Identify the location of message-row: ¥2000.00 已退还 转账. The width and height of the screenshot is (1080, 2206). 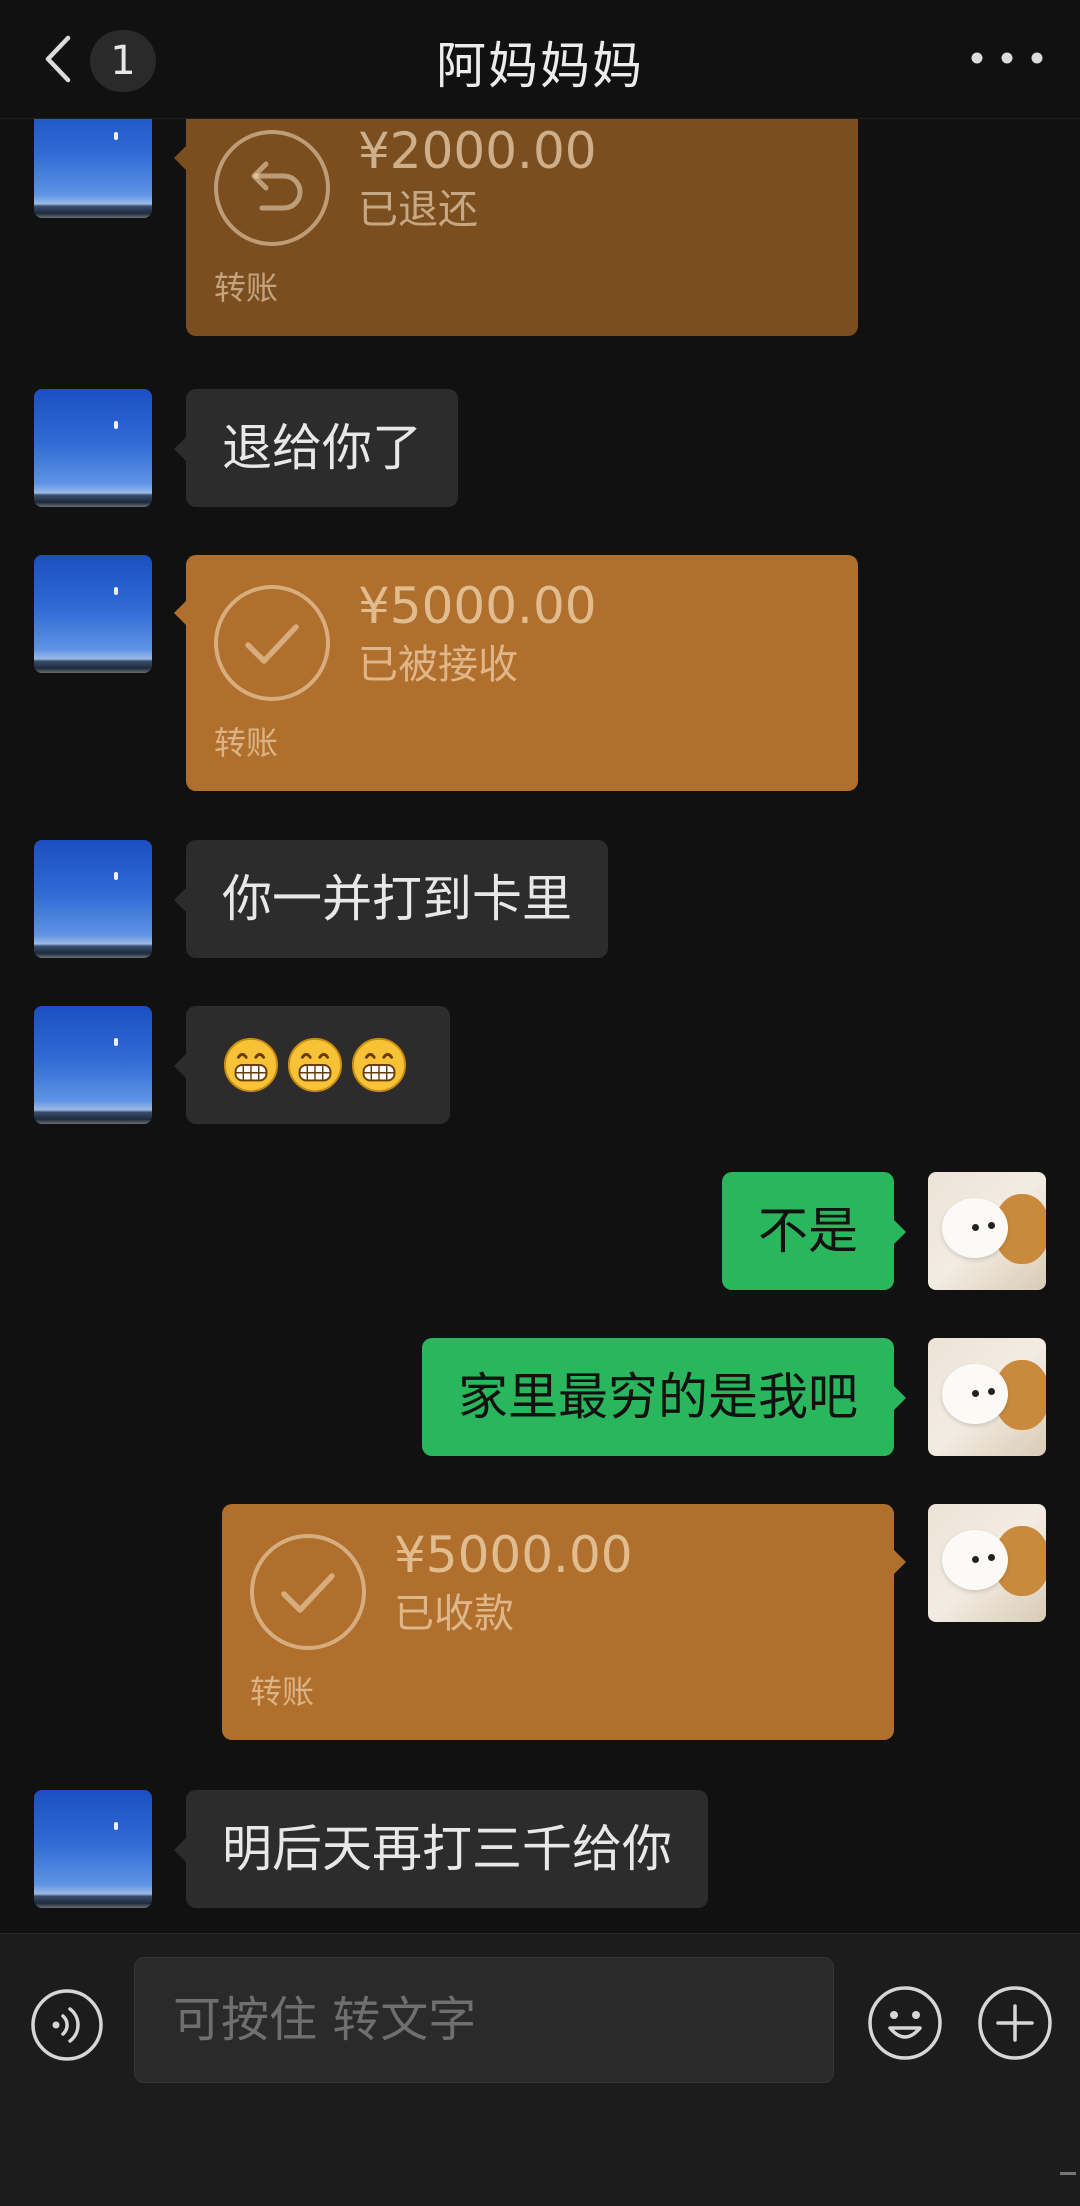
(540, 227).